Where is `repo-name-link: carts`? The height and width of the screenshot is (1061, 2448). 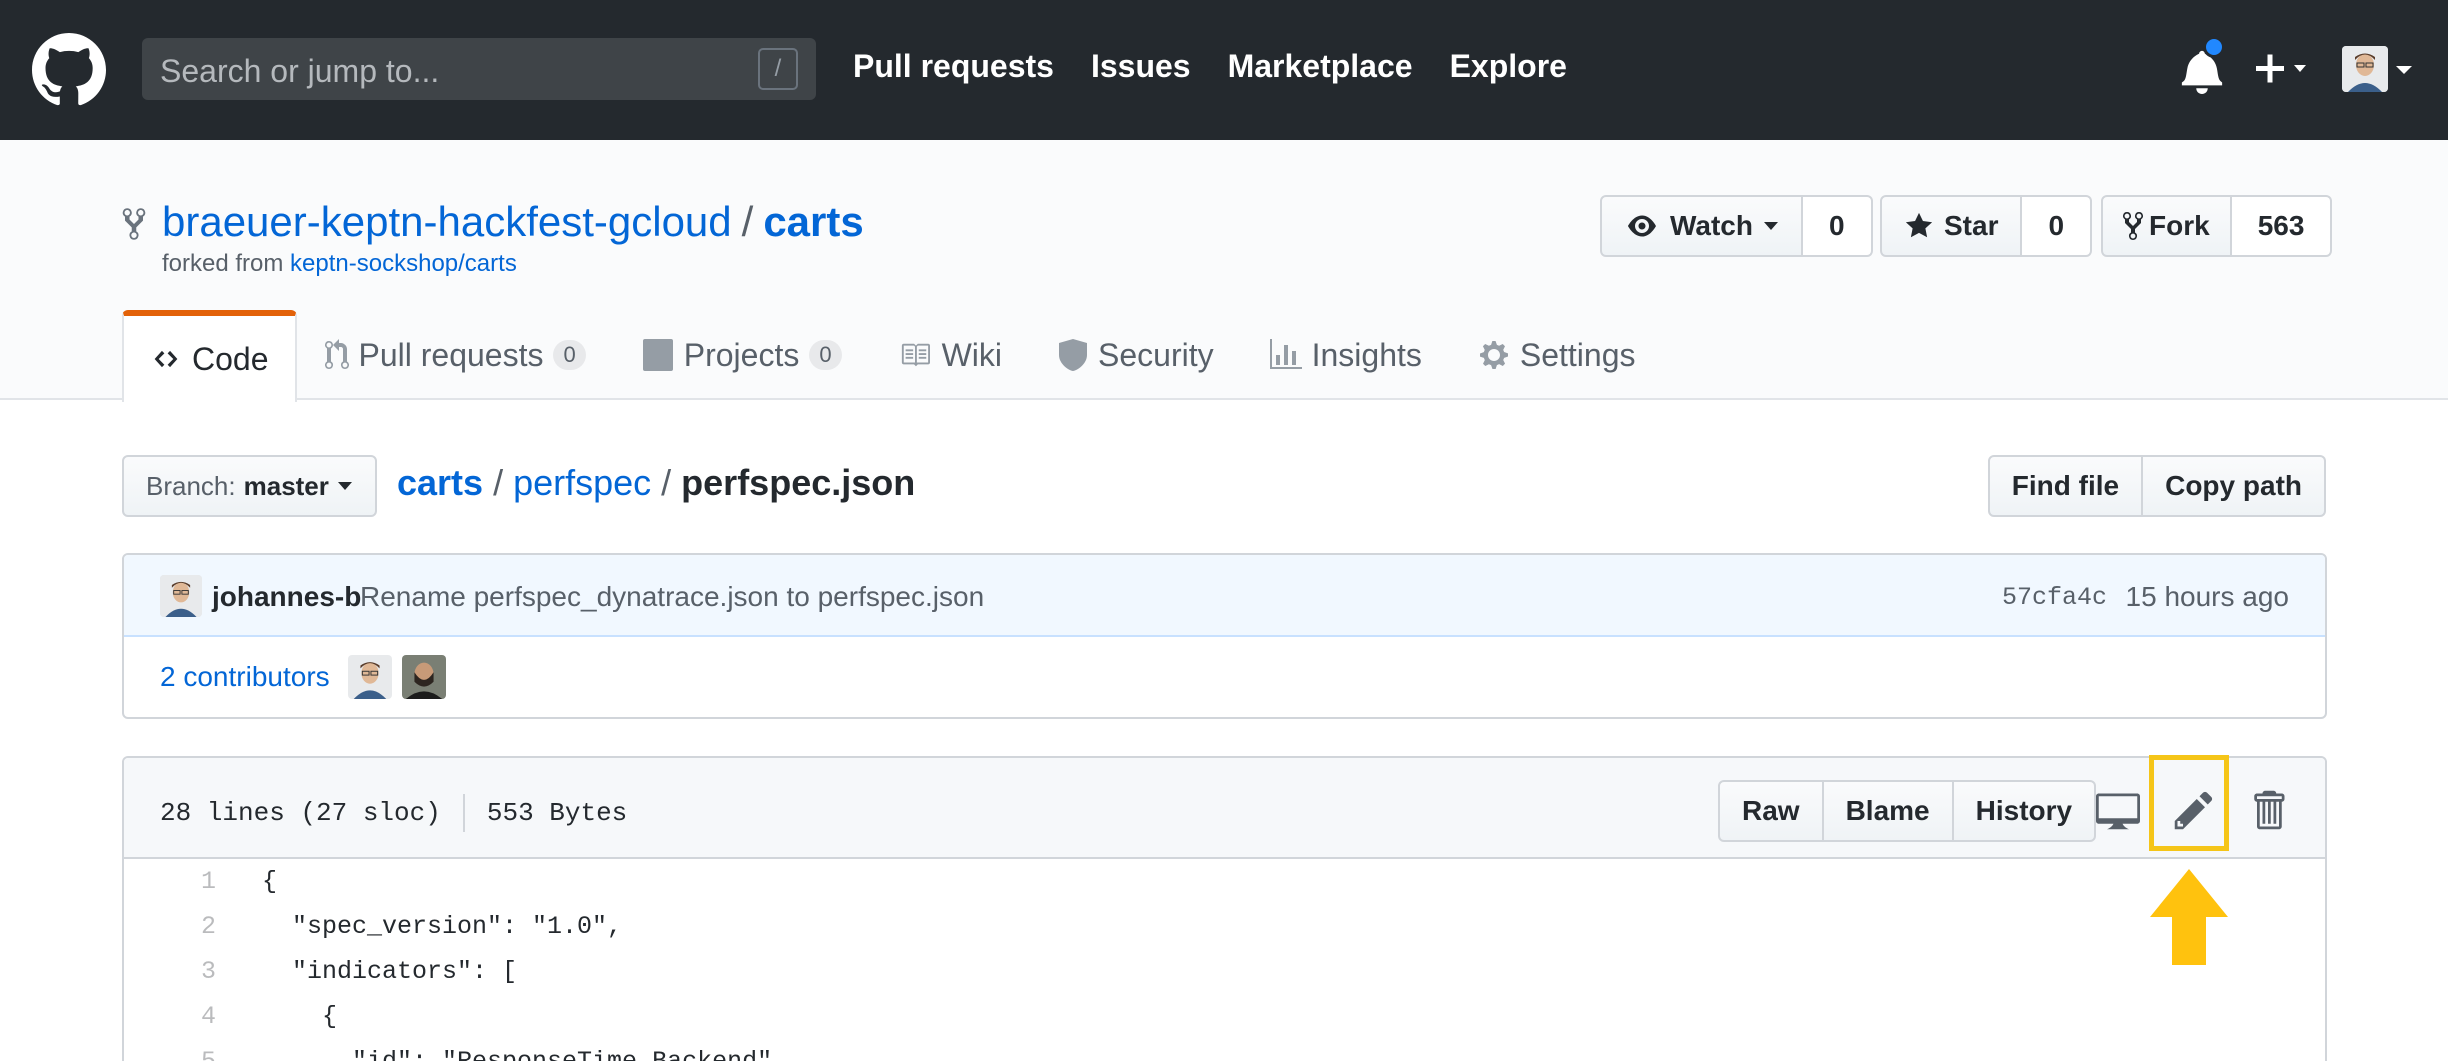 repo-name-link: carts is located at coordinates (813, 221).